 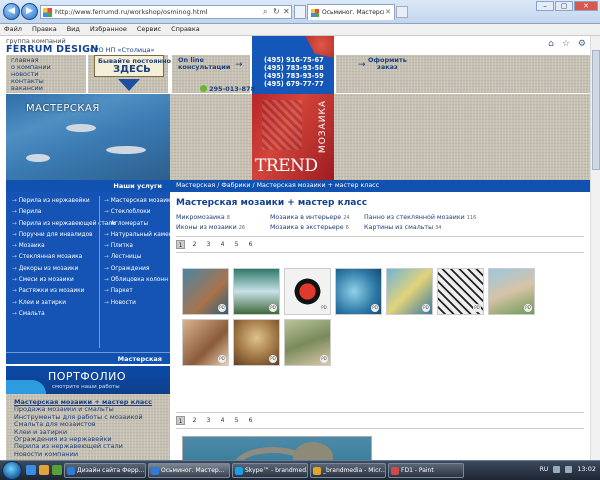 What do you see at coordinates (64, 224) in the screenshot?
I see `service-item: Перила из нержавеющей стали` at bounding box center [64, 224].